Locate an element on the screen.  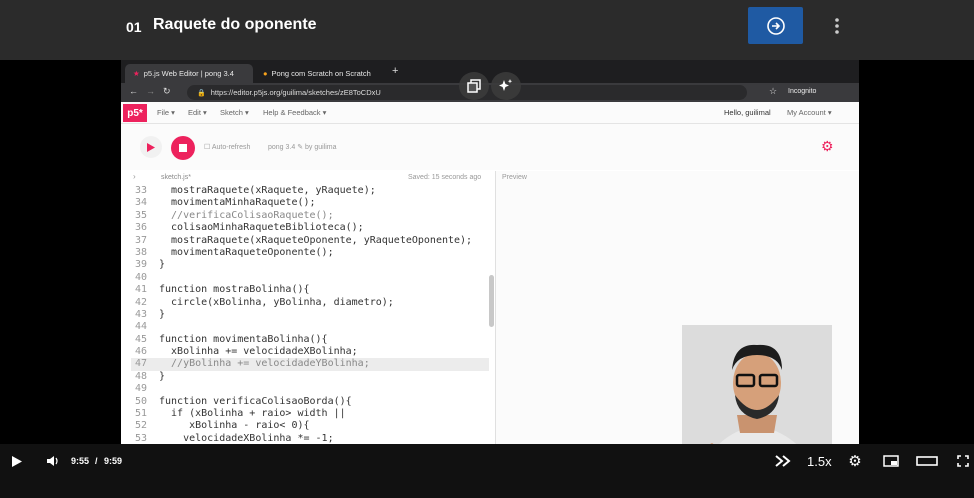
back-icon: ← is located at coordinates (133, 91).